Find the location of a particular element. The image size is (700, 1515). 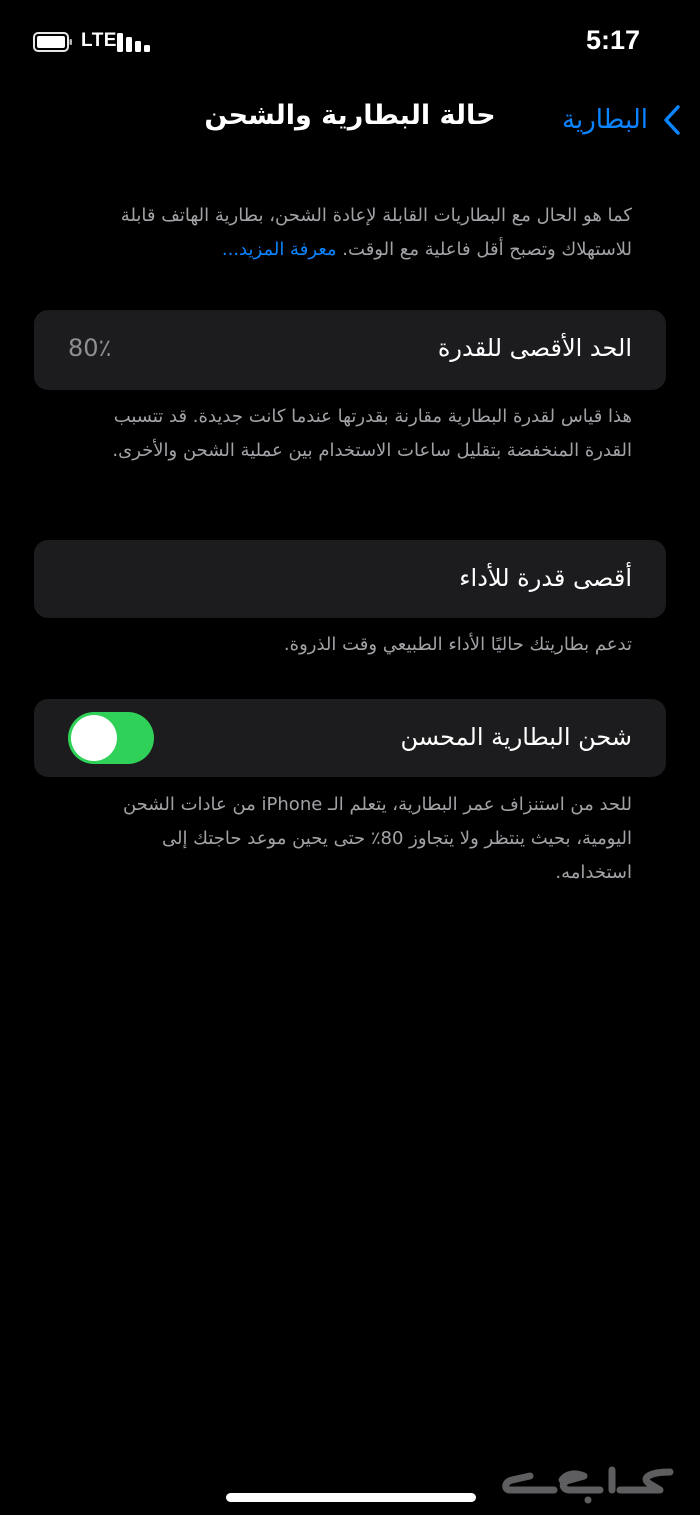

battery-icon is located at coordinates (52, 42).